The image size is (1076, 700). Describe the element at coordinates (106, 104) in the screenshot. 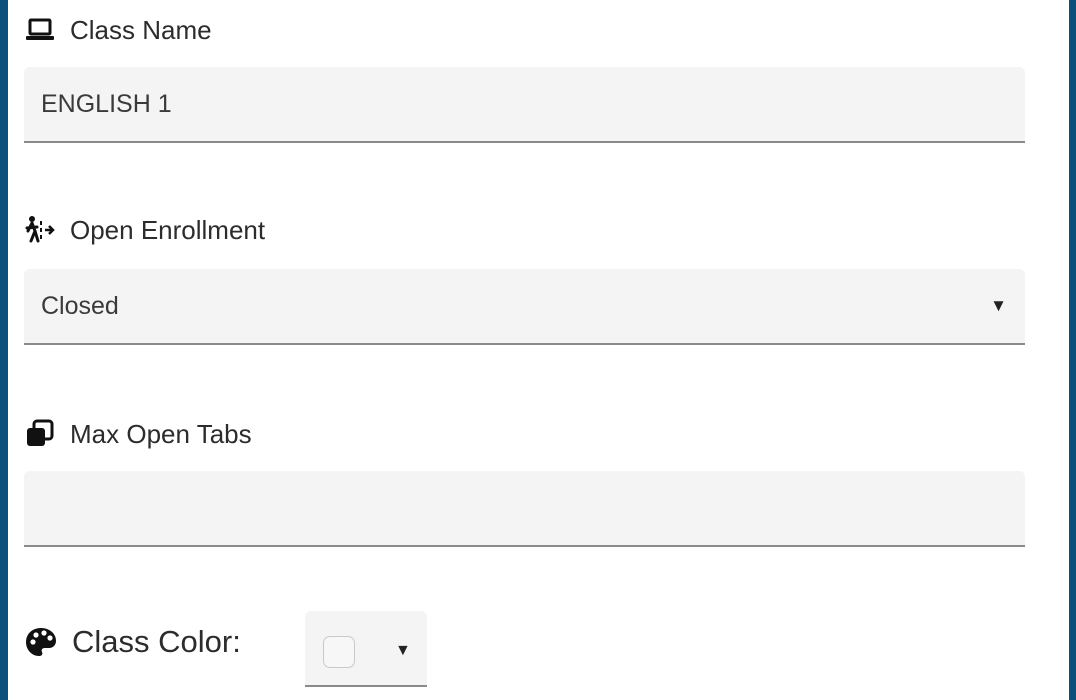

I see `class-name-value: ENGLISH 1` at that location.